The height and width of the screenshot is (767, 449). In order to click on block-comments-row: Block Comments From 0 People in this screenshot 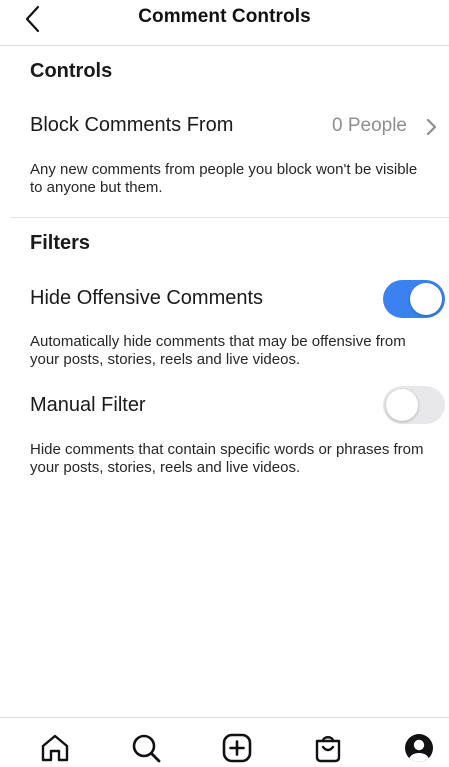, I will do `click(224, 126)`.